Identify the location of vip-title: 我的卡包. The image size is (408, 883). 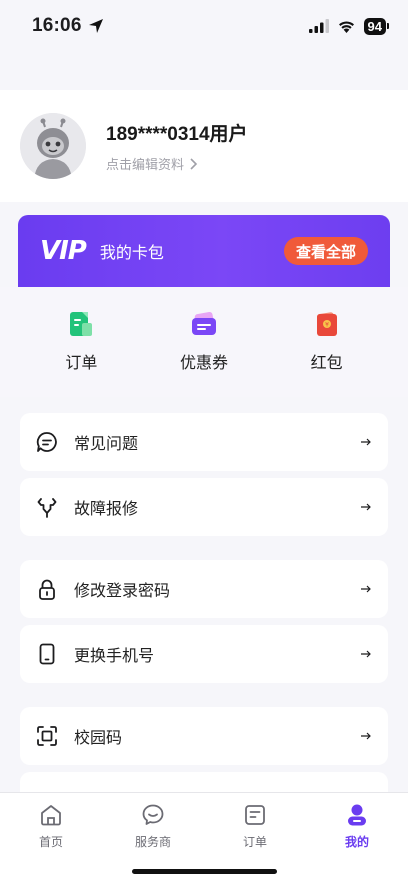
(131, 253).